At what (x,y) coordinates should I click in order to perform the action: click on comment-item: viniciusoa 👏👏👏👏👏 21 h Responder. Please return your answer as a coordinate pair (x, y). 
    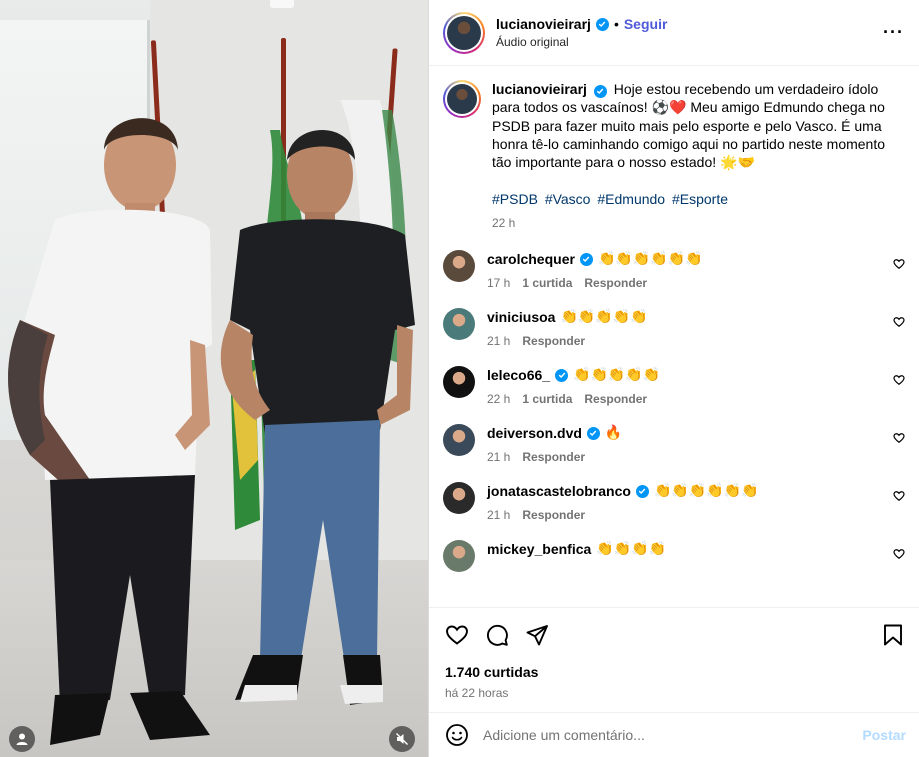
    Looking at the image, I should click on (674, 328).